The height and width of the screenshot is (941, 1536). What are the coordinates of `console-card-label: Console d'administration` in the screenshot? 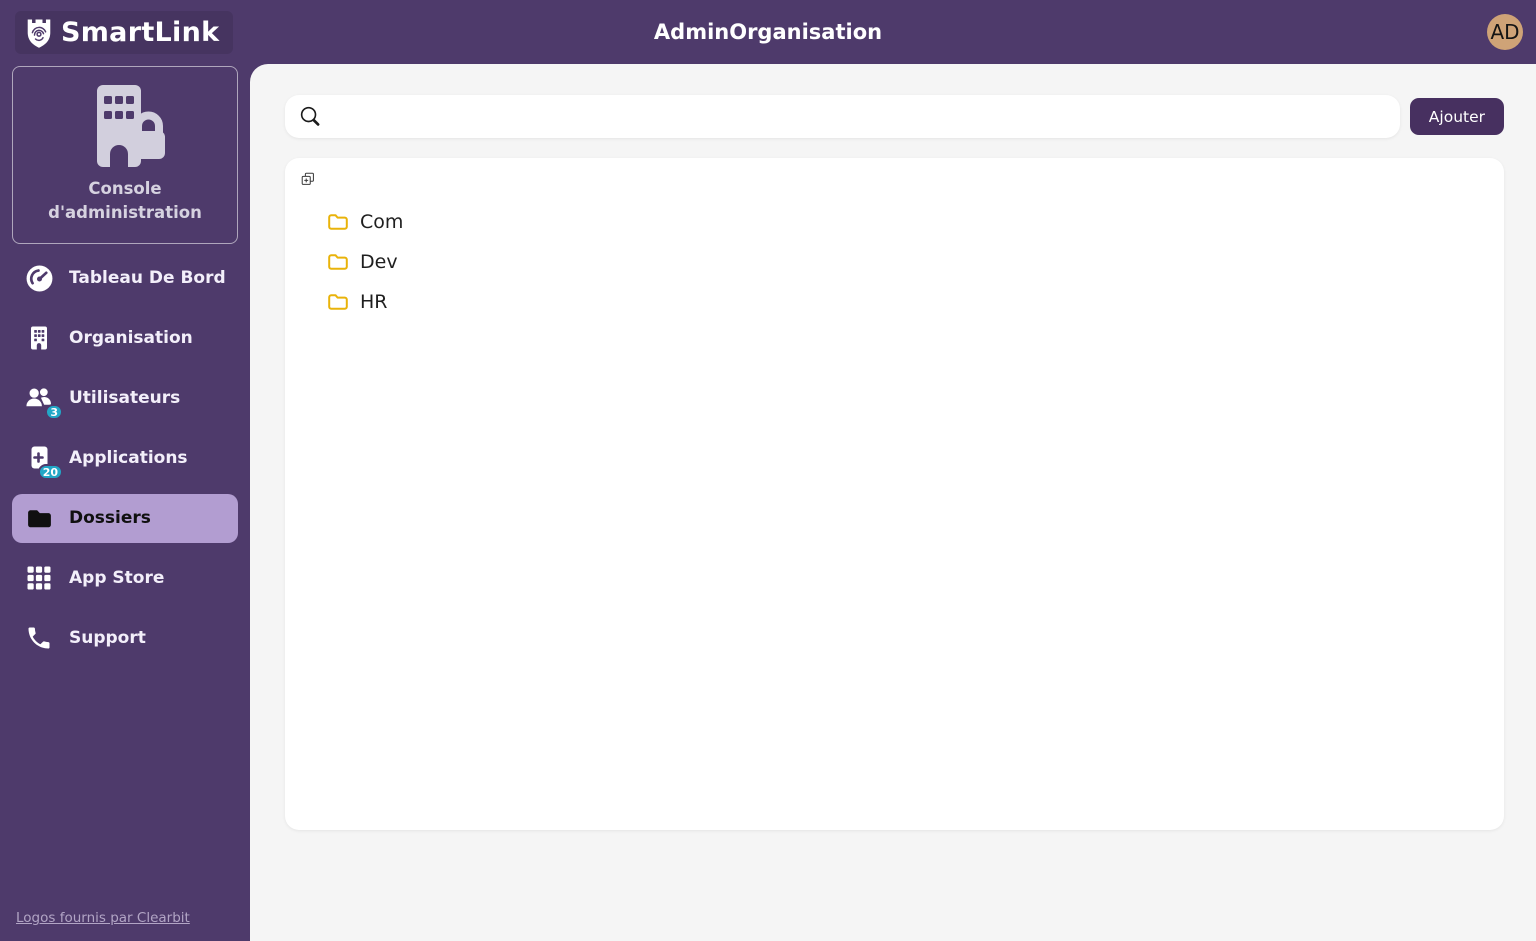 It's located at (125, 200).